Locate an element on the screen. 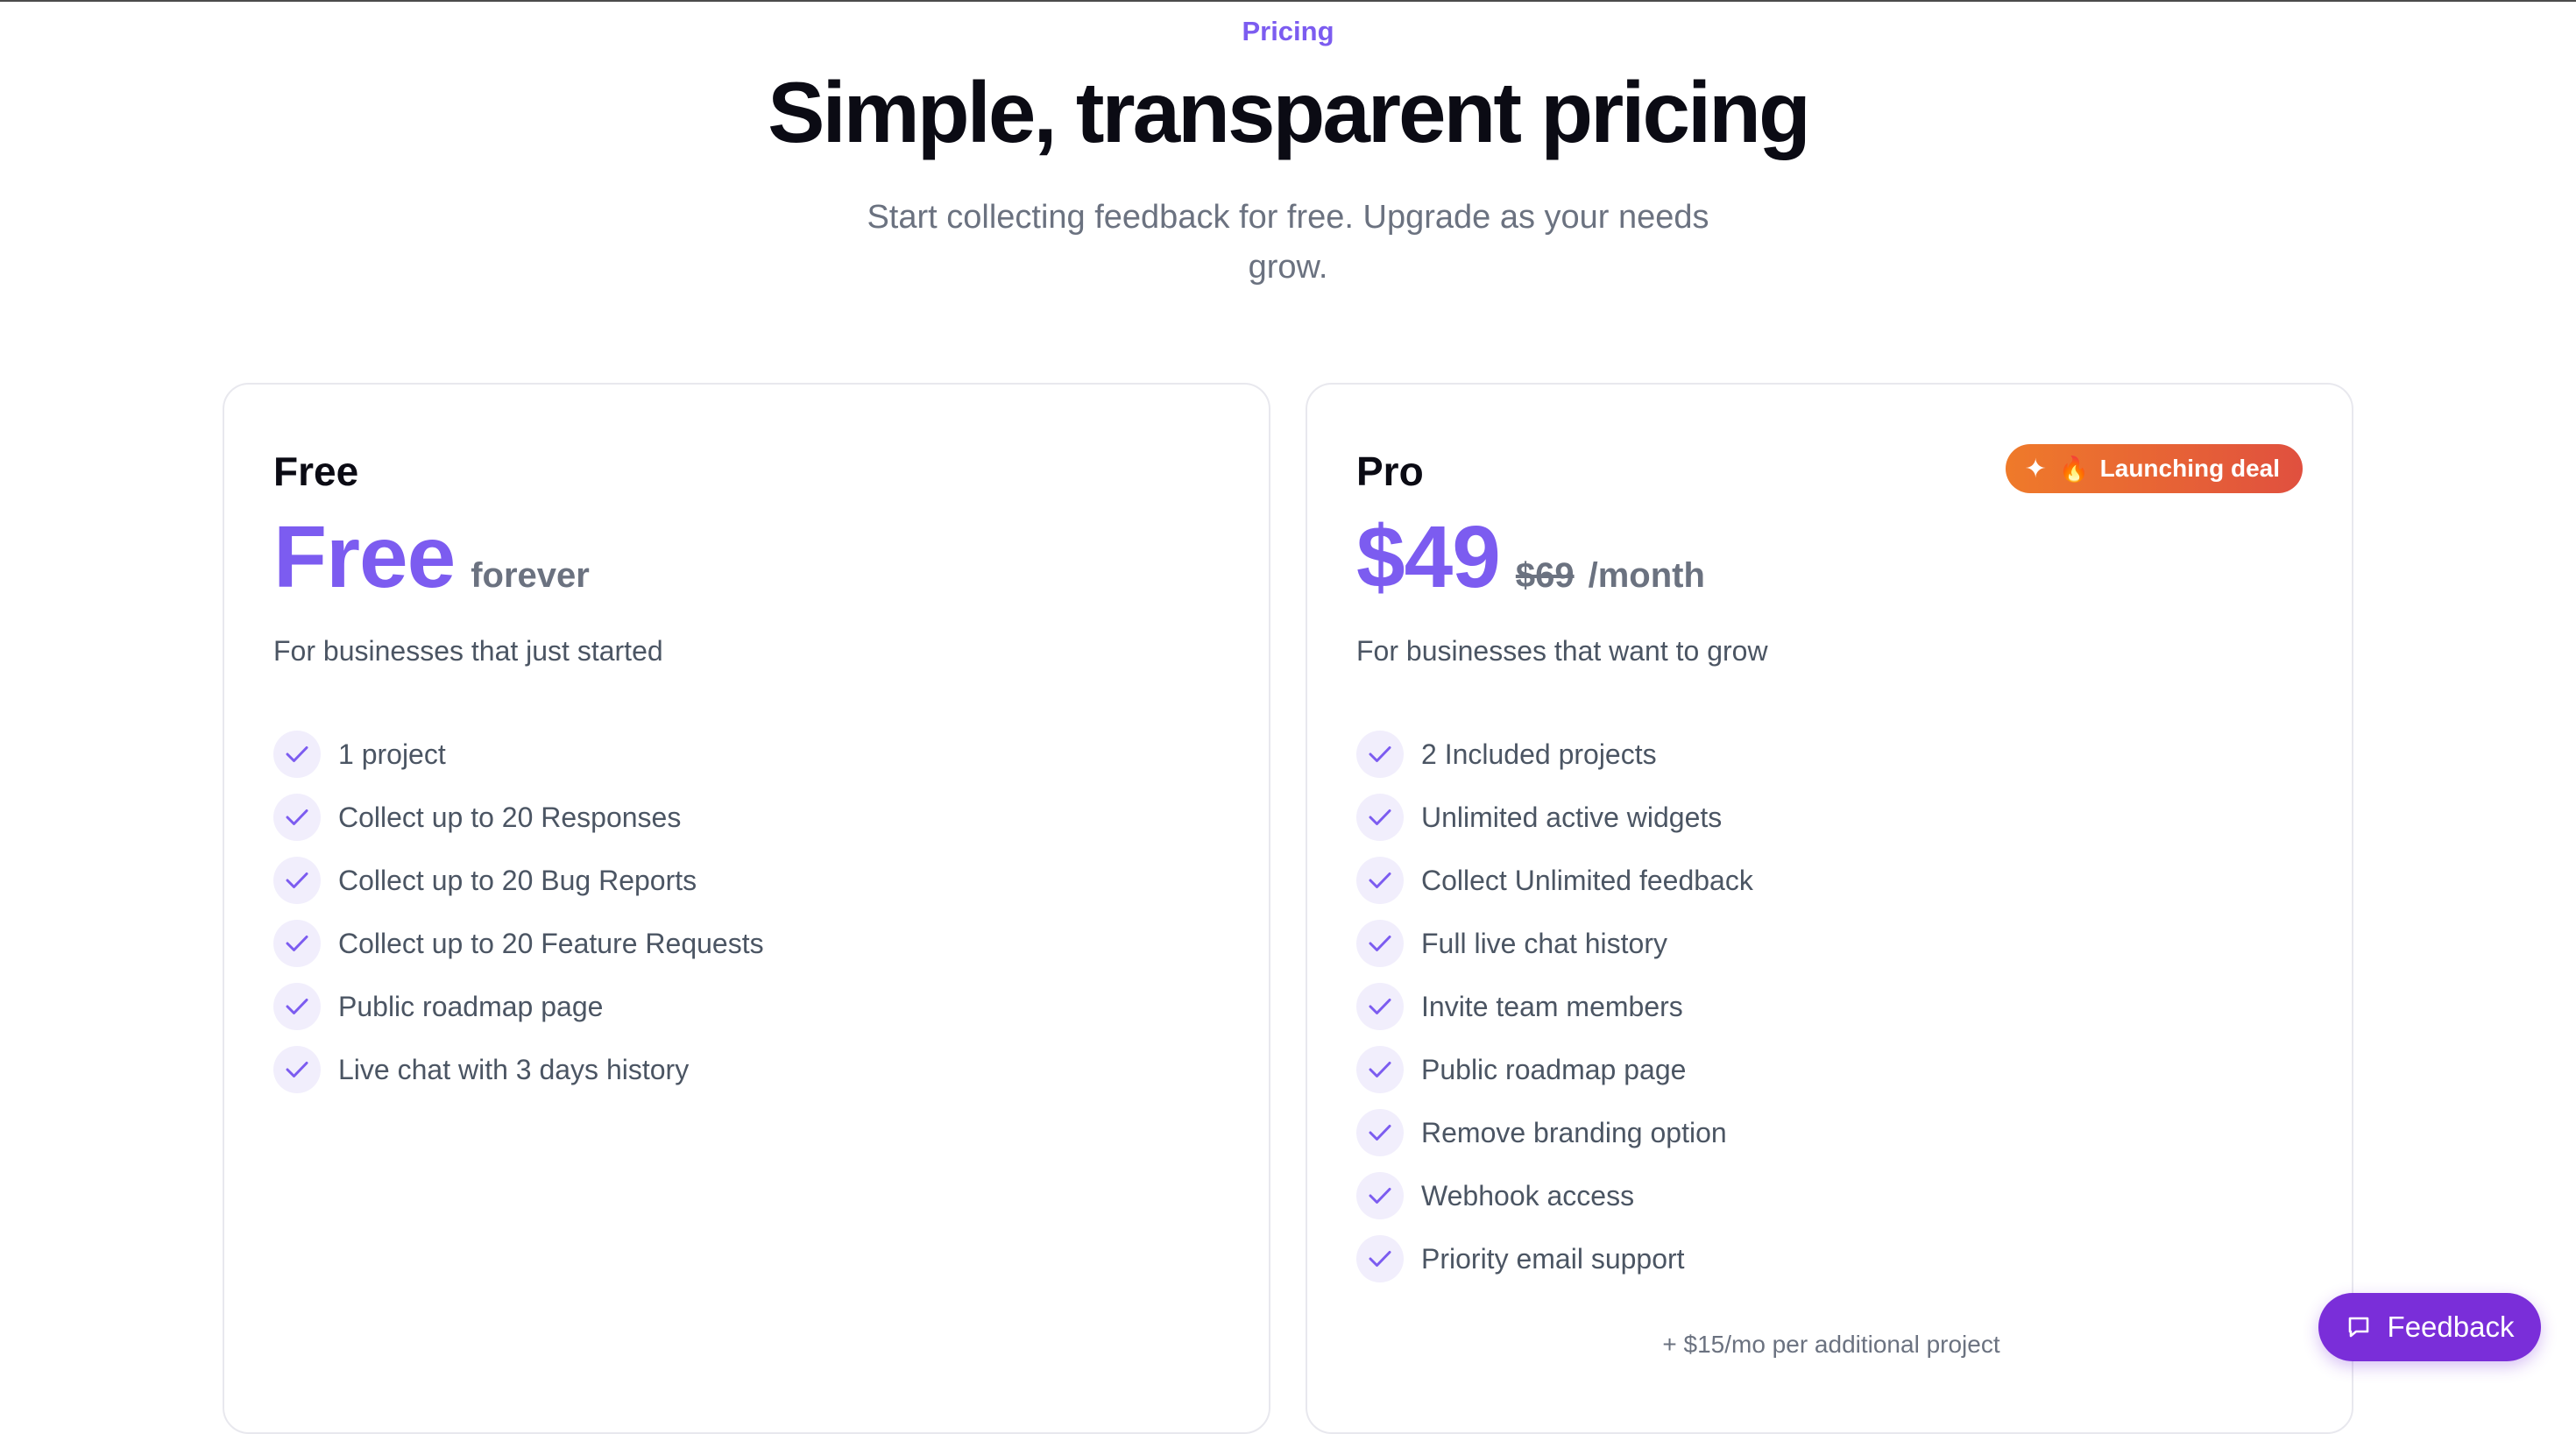 The width and height of the screenshot is (2576, 1434). feature-label: Collect Unlimited feedback is located at coordinates (1587, 880).